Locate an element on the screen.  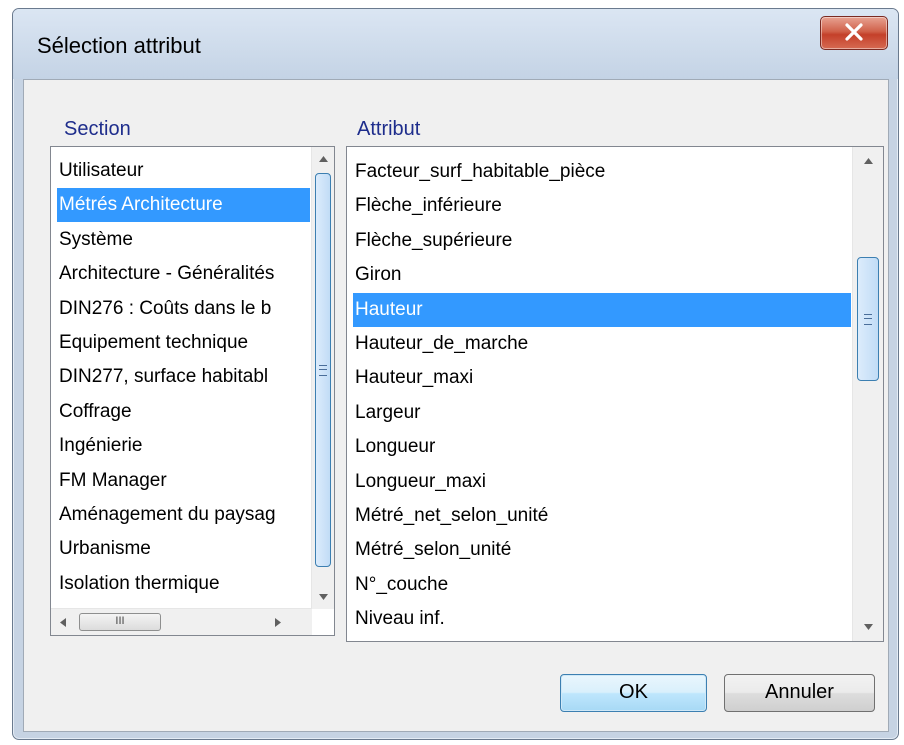
section-list-item: Isolation thermique is located at coordinates (183, 584).